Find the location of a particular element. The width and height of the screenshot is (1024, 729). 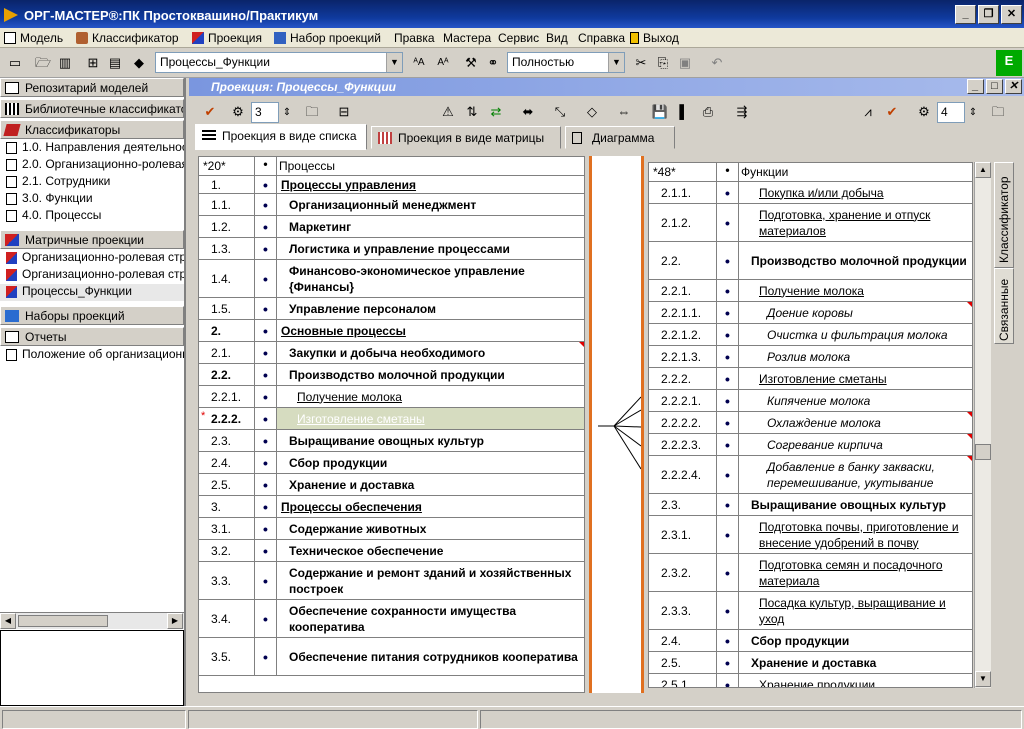

process-row: 2.3. • Выращивание овощных культур is located at coordinates (391, 441).